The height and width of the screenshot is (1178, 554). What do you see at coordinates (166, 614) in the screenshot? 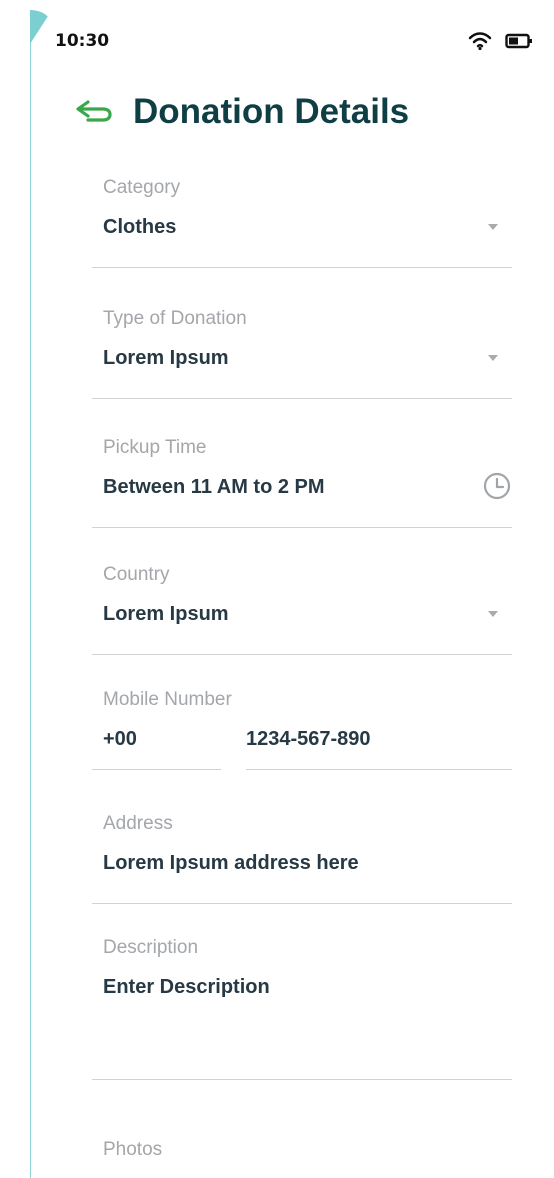
I see `country-value: Lorem Ipsum` at bounding box center [166, 614].